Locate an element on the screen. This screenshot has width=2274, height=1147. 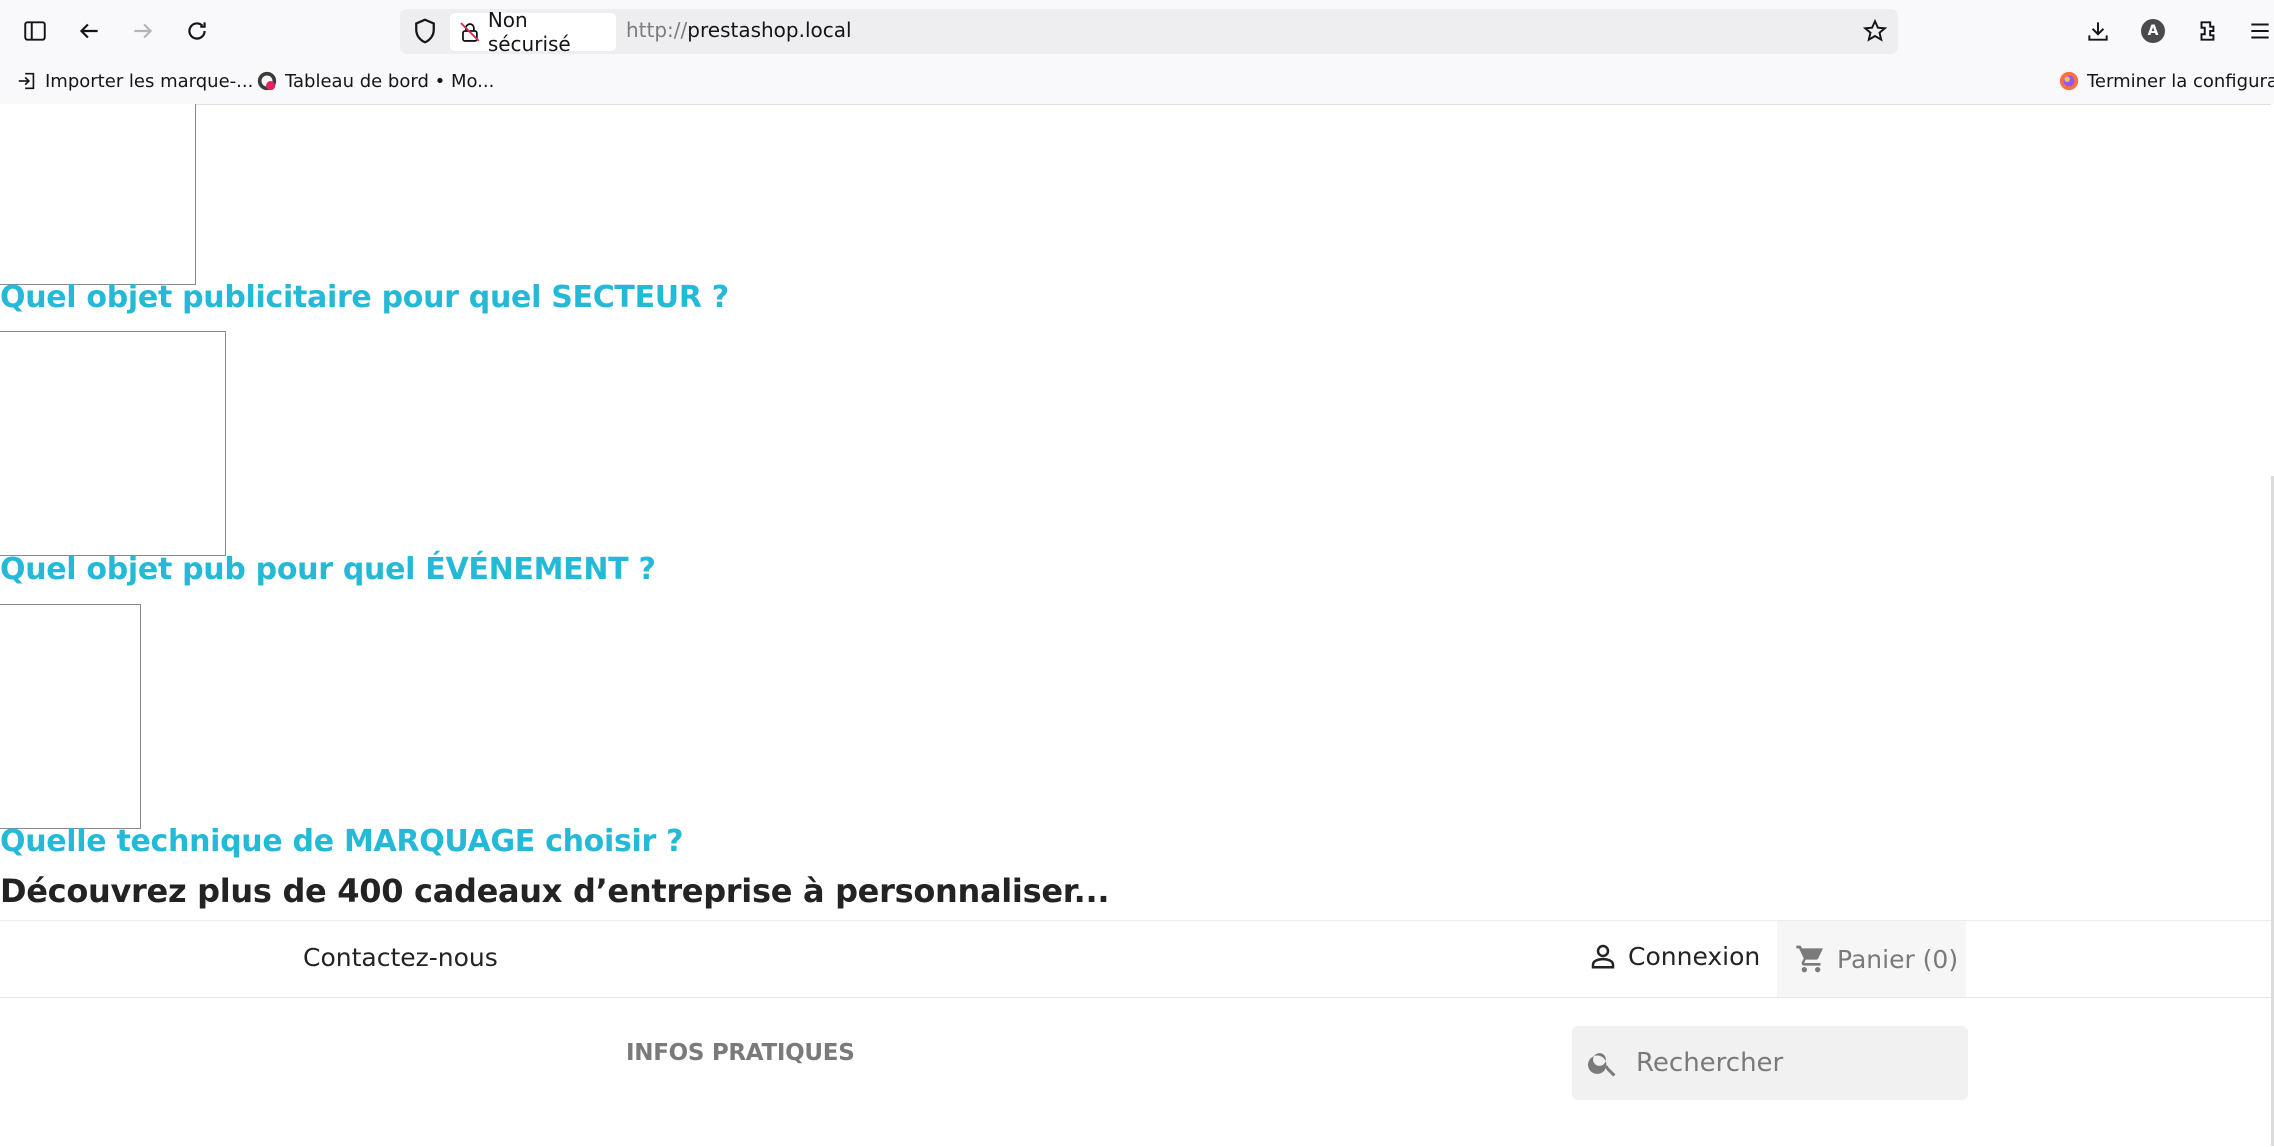
forward-icon is located at coordinates (143, 31).